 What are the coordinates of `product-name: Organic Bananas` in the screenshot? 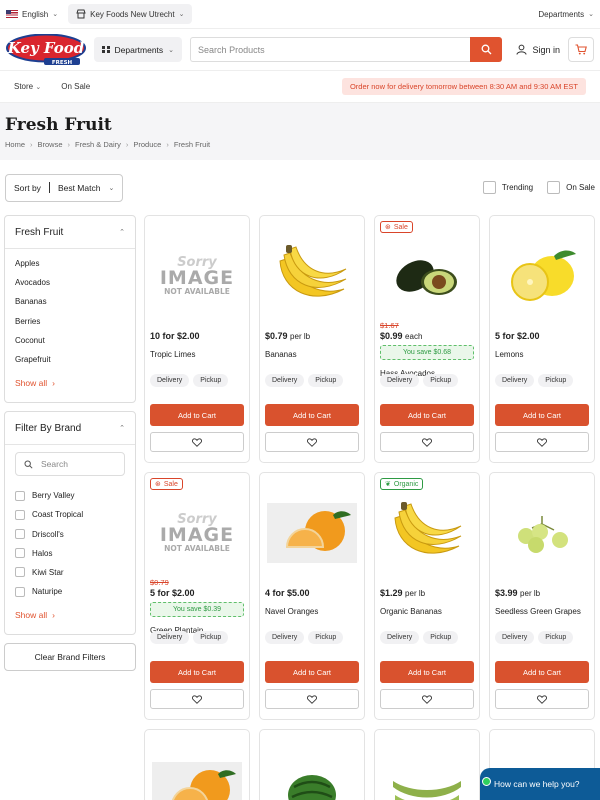 It's located at (427, 611).